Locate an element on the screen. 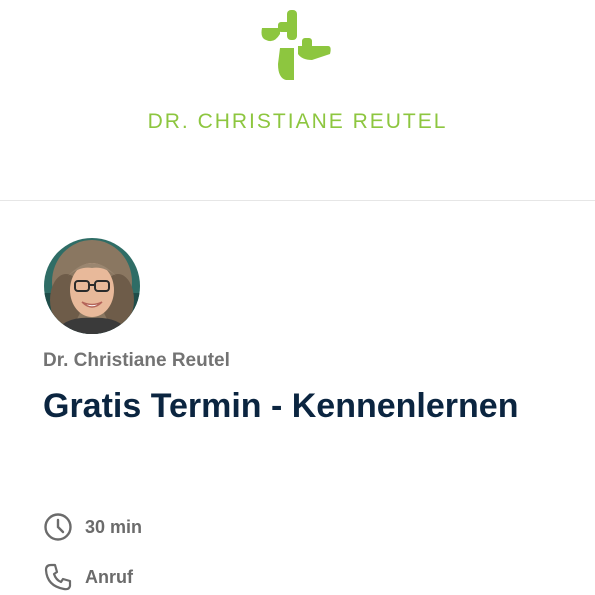 This screenshot has height=595, width=595. organizer-avatar is located at coordinates (92, 286).